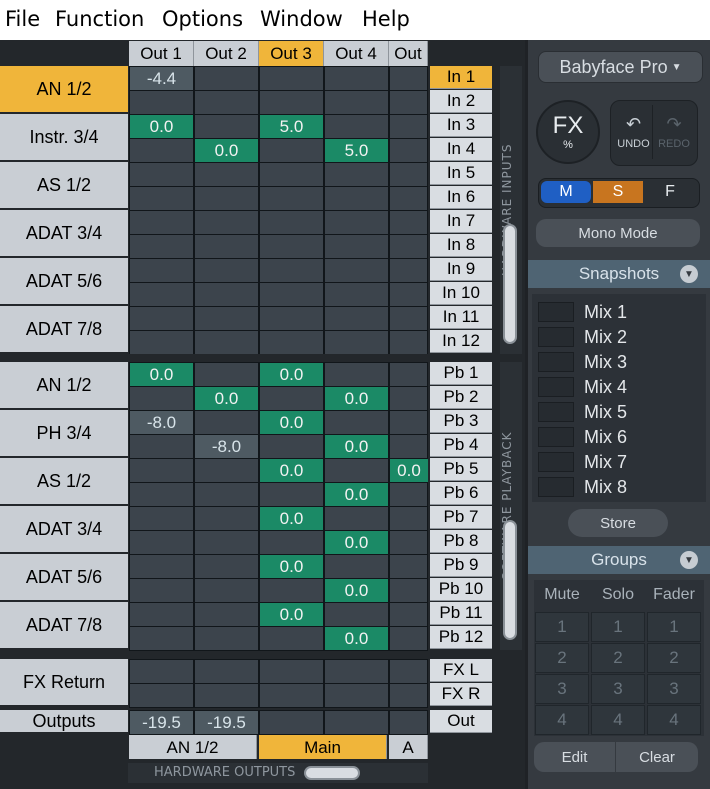  What do you see at coordinates (461, 293) in the screenshot?
I see `channel-label: In 10` at bounding box center [461, 293].